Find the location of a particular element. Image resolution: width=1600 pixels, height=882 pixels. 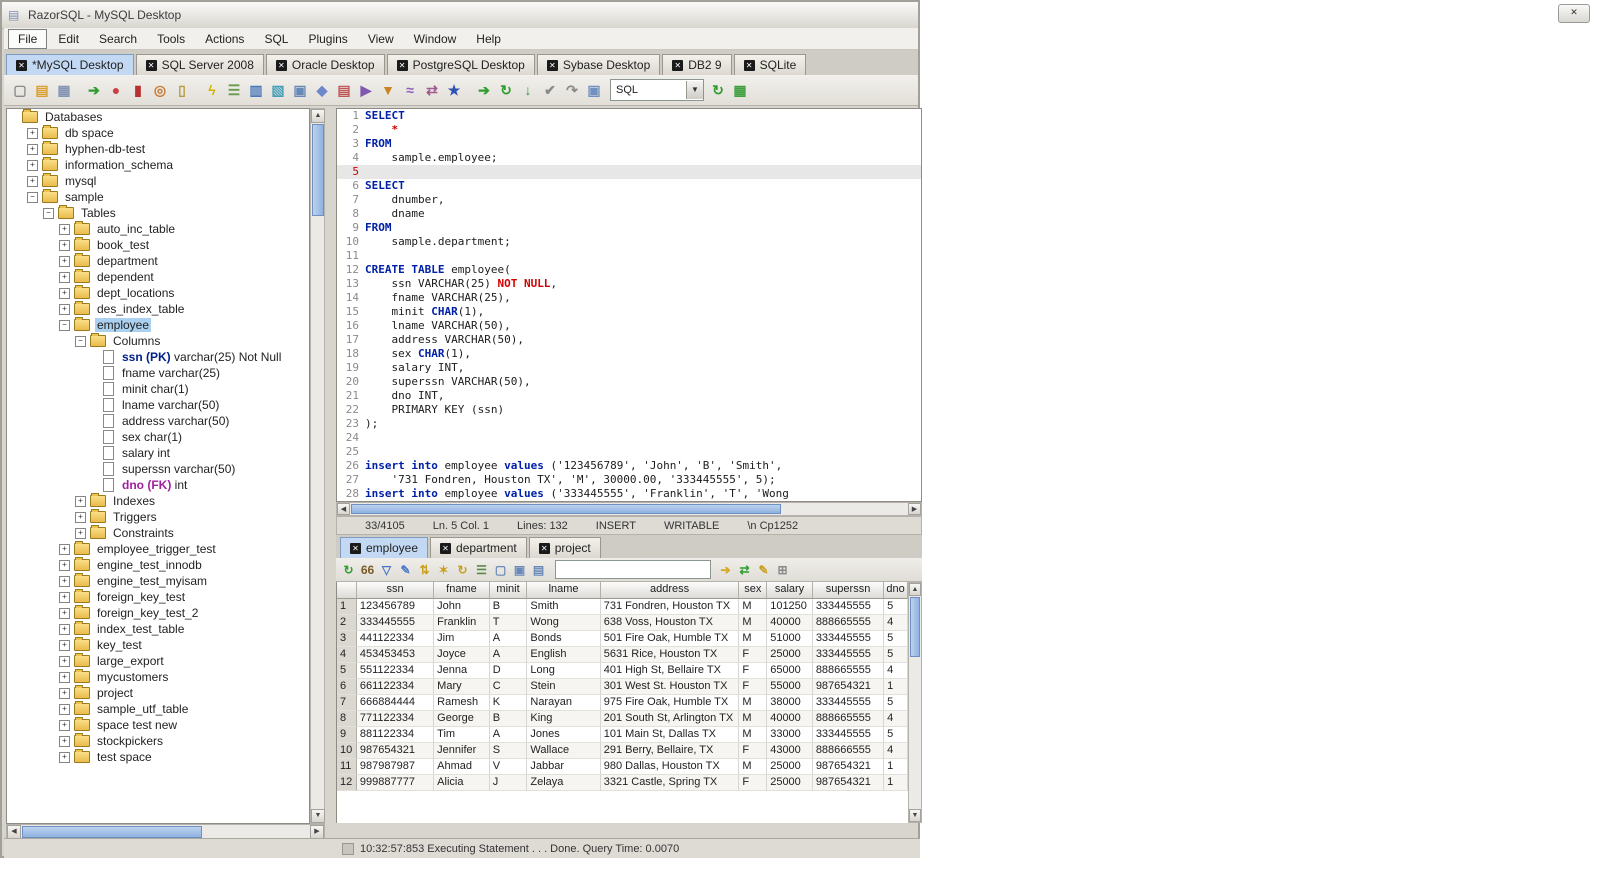

tree-item: + sample_utf_table is located at coordinates (158, 709).